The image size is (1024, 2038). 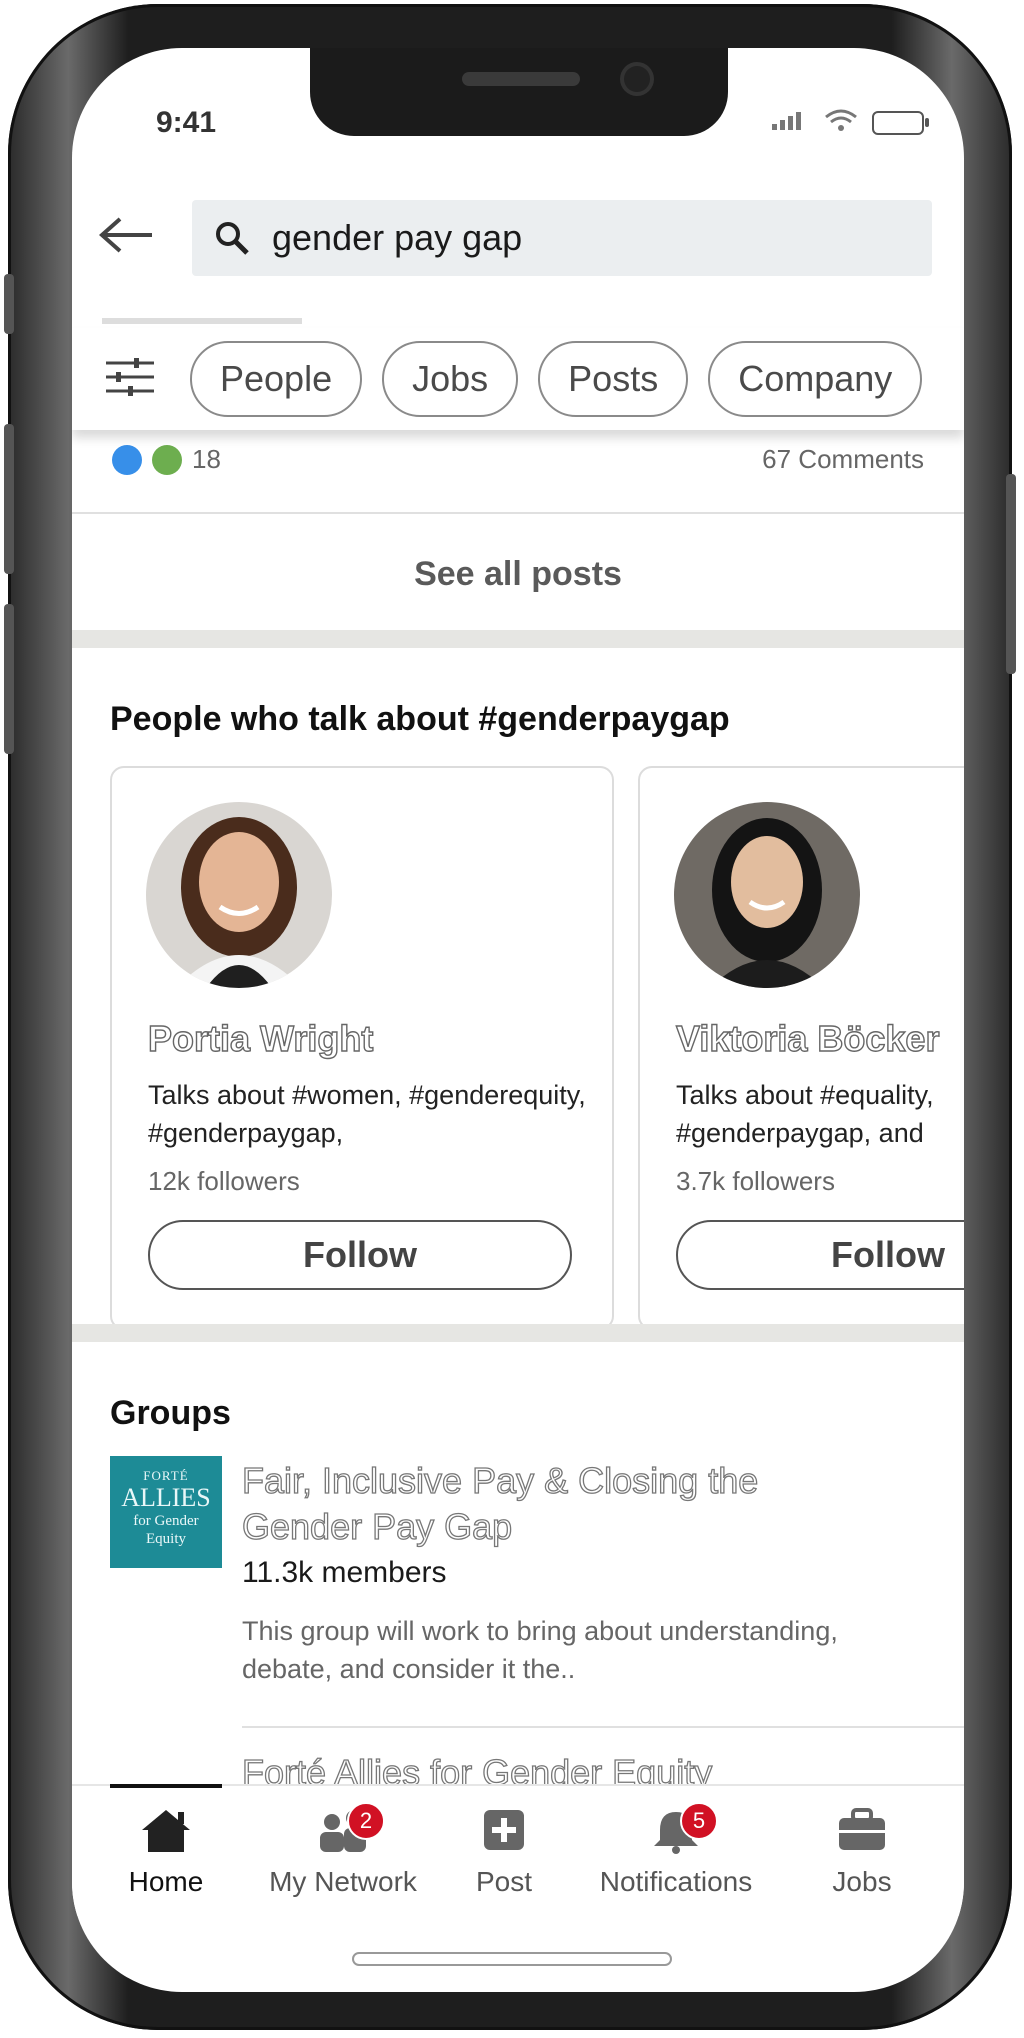 What do you see at coordinates (206, 459) in the screenshot?
I see `reaction-count: 18` at bounding box center [206, 459].